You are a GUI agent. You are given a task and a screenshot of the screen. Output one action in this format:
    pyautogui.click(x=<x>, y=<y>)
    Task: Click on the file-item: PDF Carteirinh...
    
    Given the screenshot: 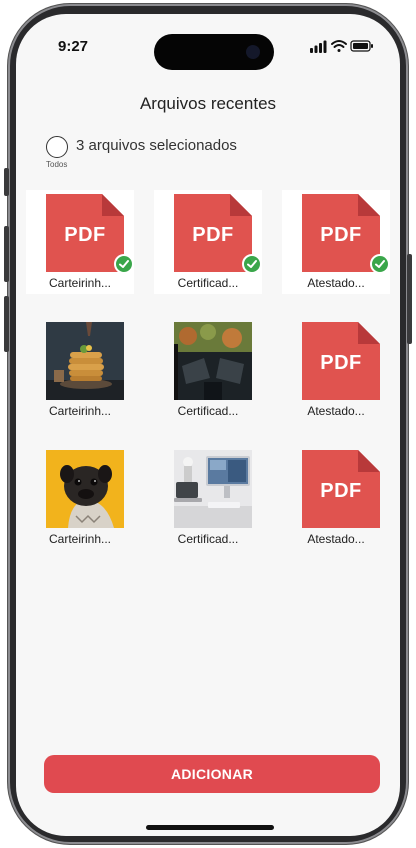 What is the action you would take?
    pyautogui.click(x=80, y=242)
    